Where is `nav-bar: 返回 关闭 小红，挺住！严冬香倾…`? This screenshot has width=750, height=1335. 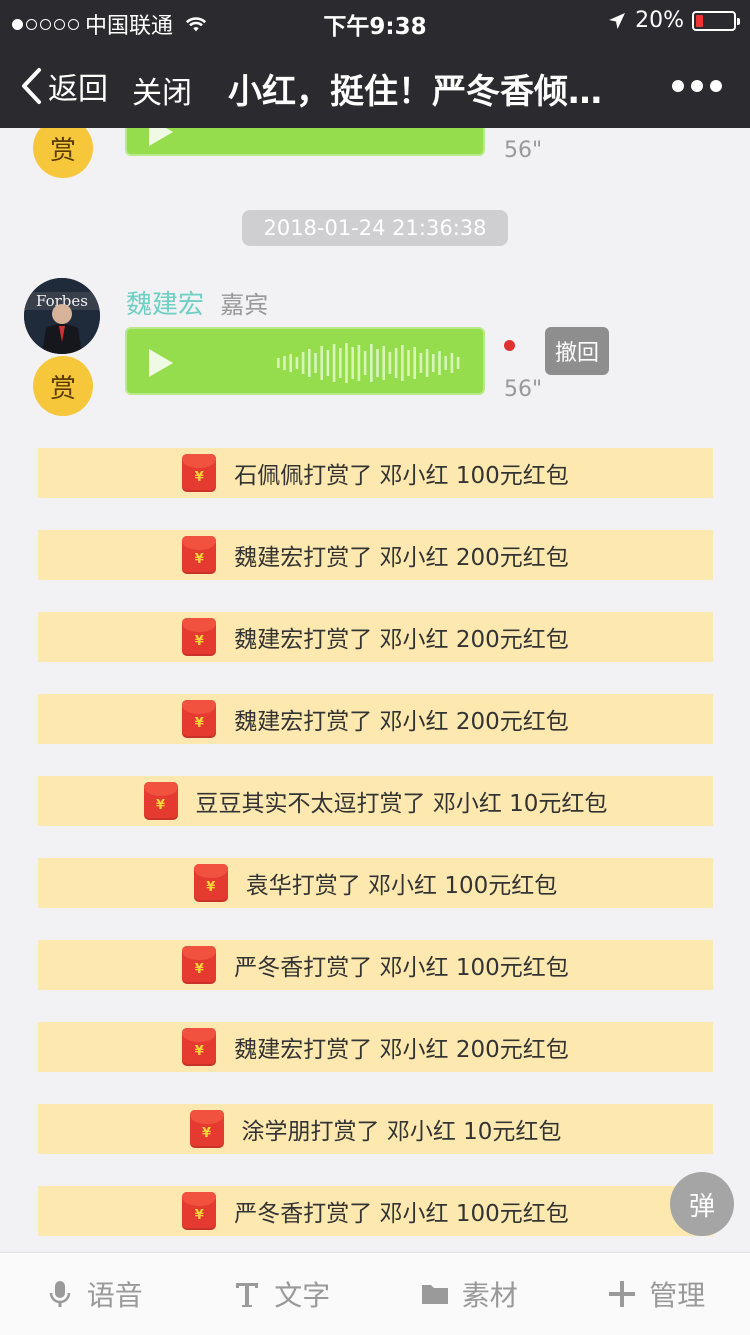
nav-bar: 返回 关闭 小红，挺住！严冬香倾… is located at coordinates (375, 85).